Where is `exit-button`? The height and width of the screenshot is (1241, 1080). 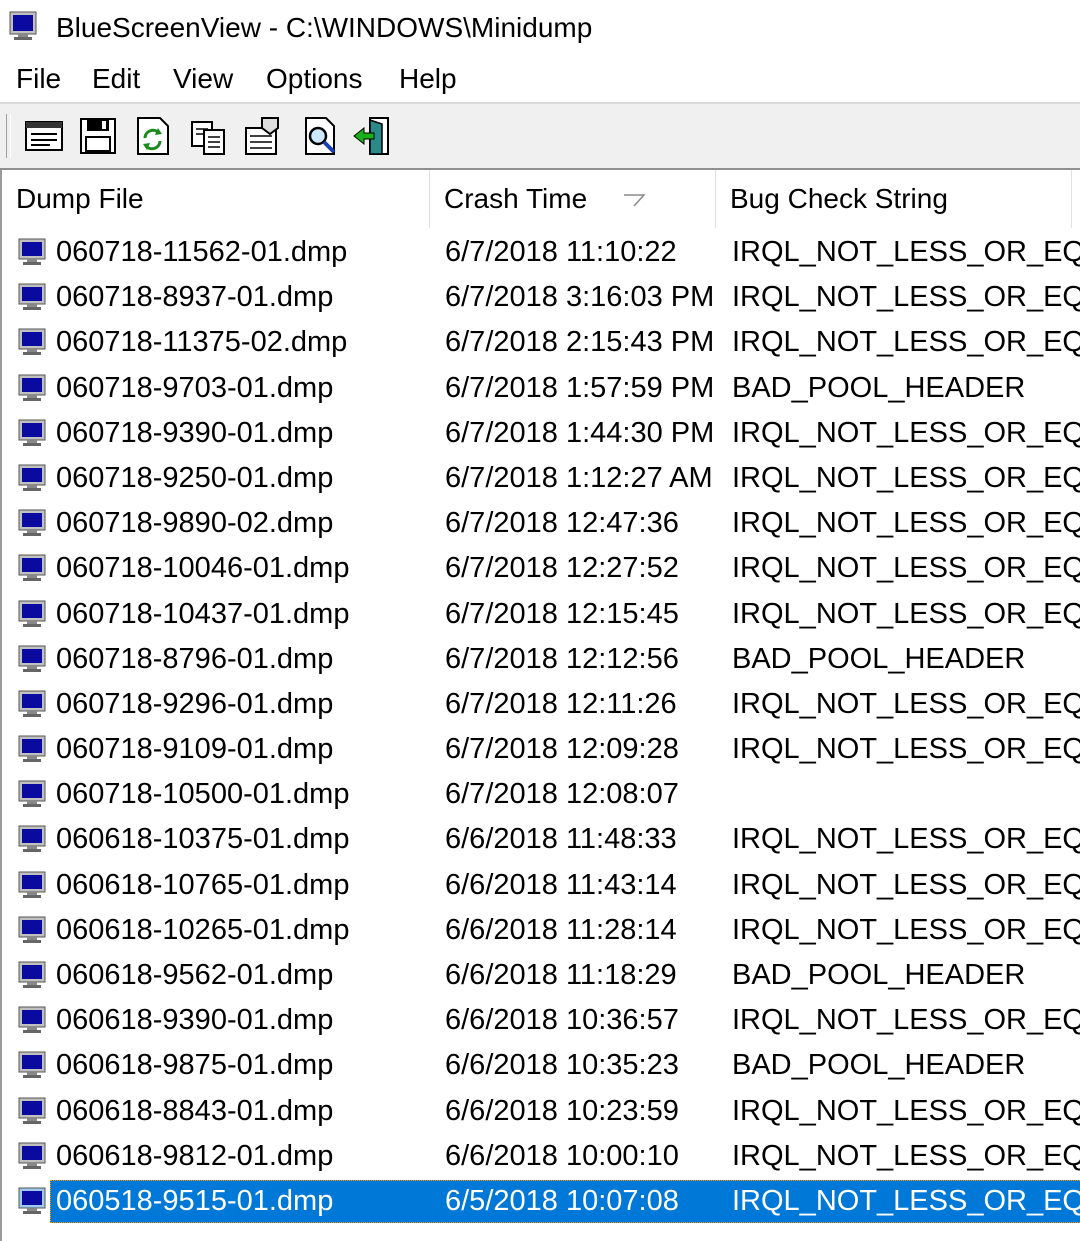 exit-button is located at coordinates (374, 136).